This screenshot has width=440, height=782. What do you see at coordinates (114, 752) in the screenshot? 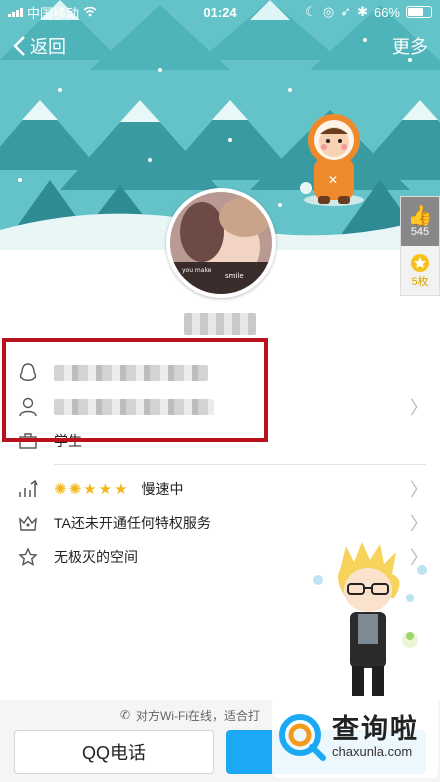
I see `qq-call-button: QQ电话` at bounding box center [114, 752].